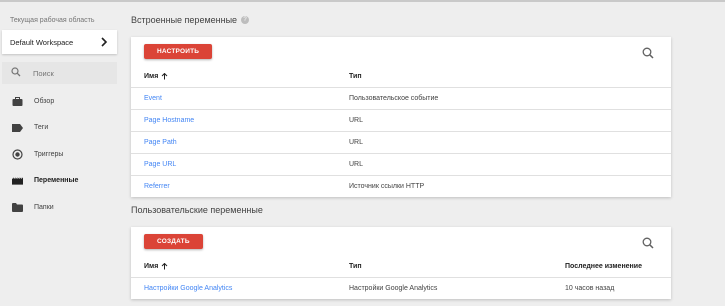 This screenshot has width=725, height=306. I want to click on trigger-icon, so click(17, 154).